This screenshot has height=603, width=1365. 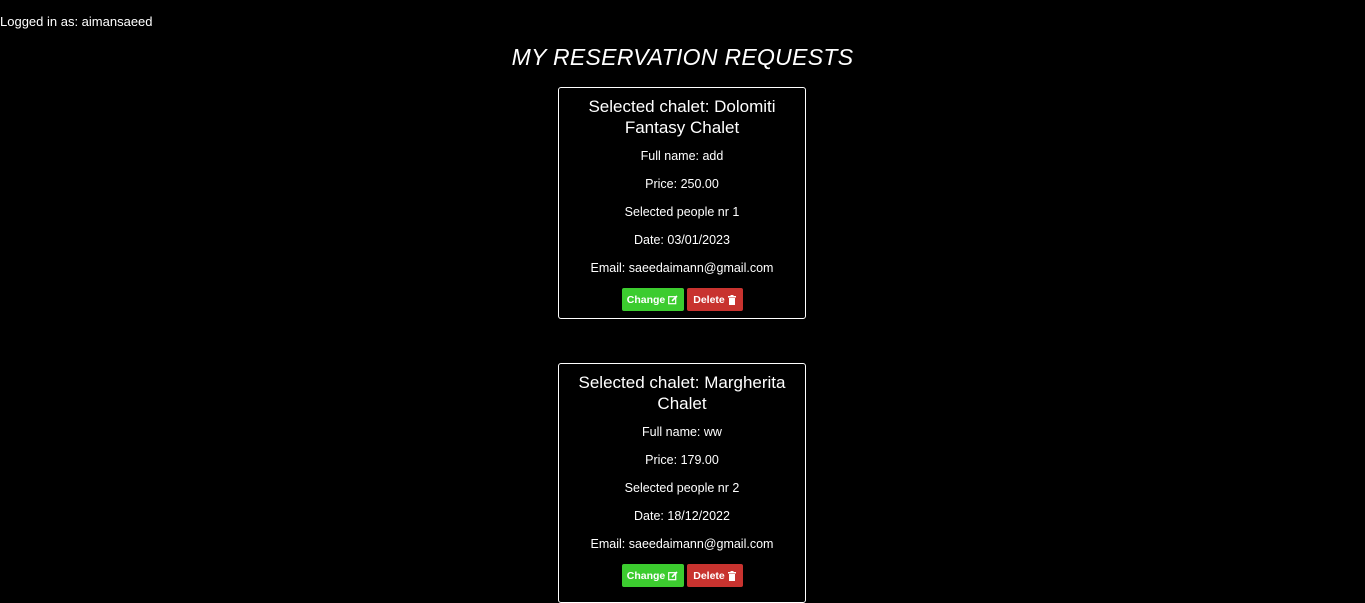 I want to click on chalet-title: Selected chalet: Dolomiti Fantasy Chalet, so click(x=682, y=117).